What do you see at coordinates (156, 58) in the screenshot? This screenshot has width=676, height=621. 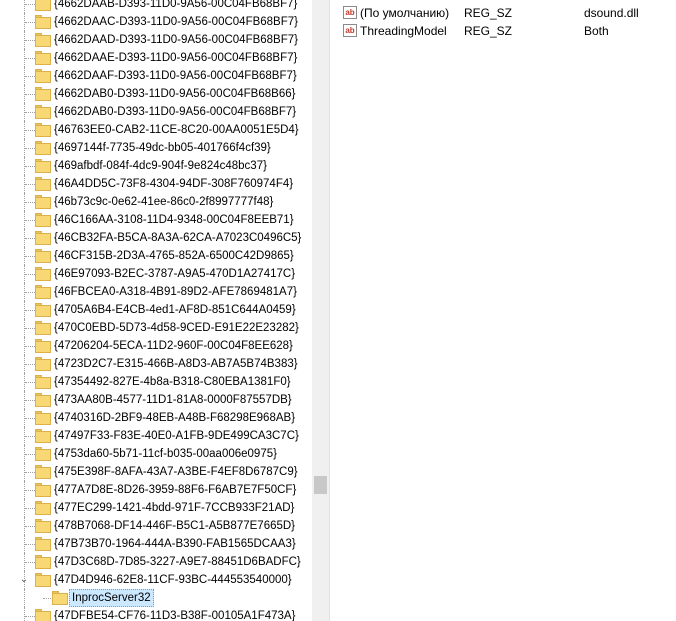 I see `tree-key-item: {4662DAAE-D393-11D0-9A56-00C04FB68BF7}` at bounding box center [156, 58].